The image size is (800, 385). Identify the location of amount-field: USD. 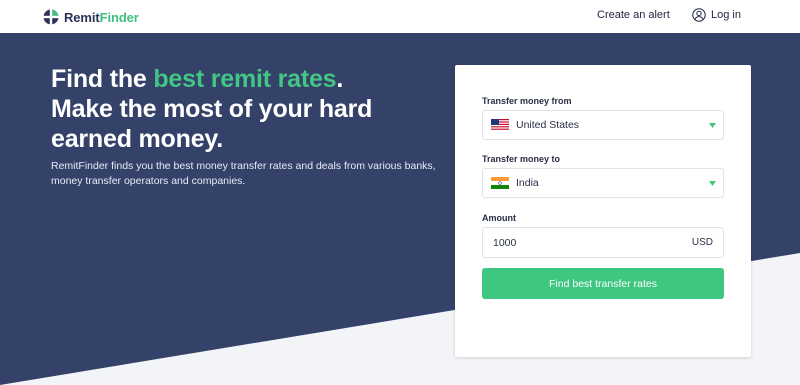
(603, 242).